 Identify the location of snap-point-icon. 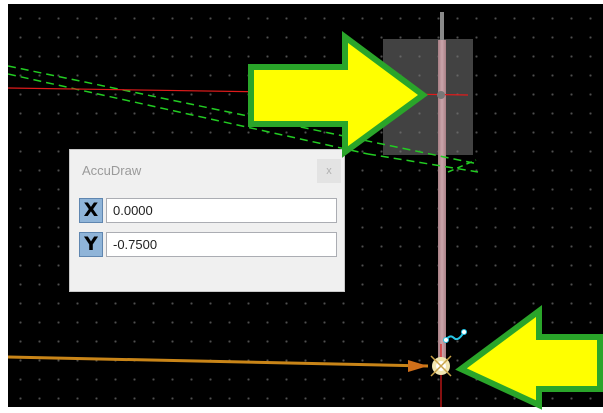
(441, 366).